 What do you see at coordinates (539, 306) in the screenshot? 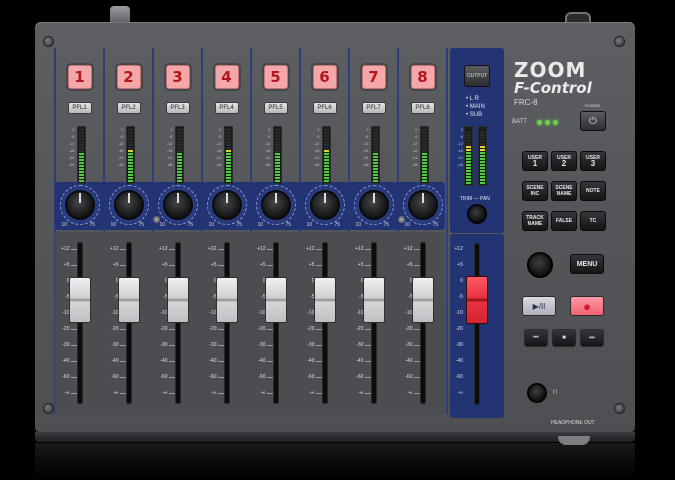
I see `play-pause-button: ▶/II` at bounding box center [539, 306].